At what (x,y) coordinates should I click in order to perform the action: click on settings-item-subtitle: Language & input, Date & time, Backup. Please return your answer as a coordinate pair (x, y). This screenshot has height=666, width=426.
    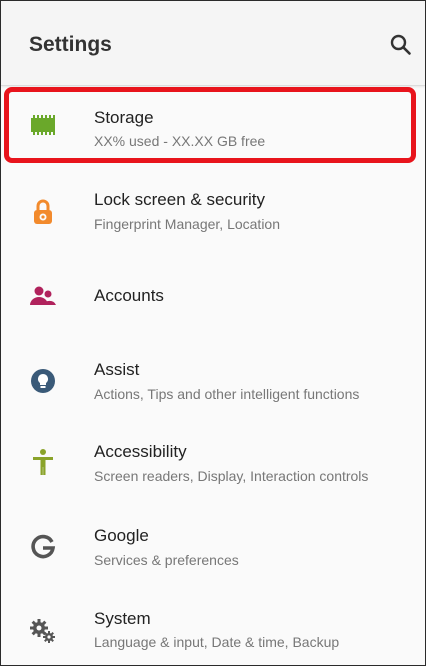
    Looking at the image, I should click on (217, 642).